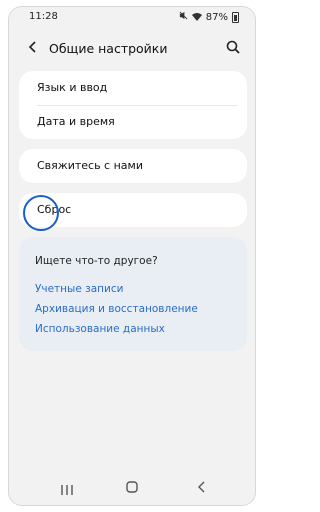  What do you see at coordinates (116, 309) in the screenshot?
I see `suggestion-link-backup-restore: Архивация и восстановление` at bounding box center [116, 309].